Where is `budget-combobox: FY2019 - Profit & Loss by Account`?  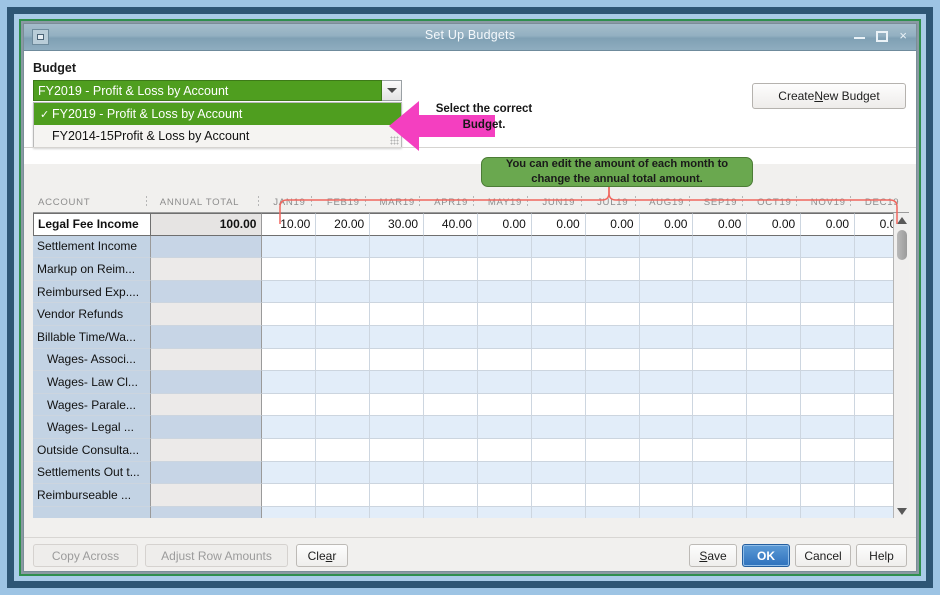
budget-combobox: FY2019 - Profit & Loss by Account is located at coordinates (207, 90).